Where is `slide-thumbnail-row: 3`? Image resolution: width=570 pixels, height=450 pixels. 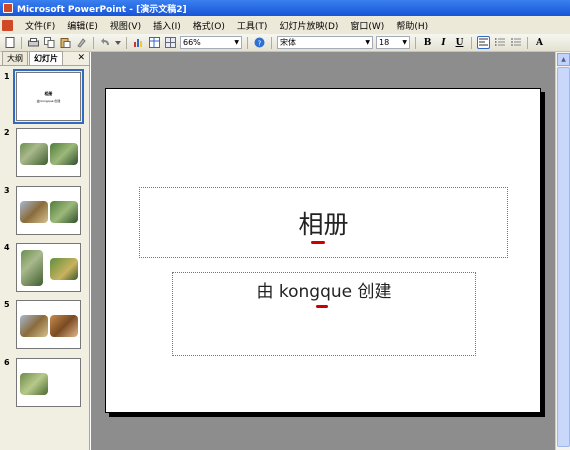 slide-thumbnail-row: 3 is located at coordinates (45, 211).